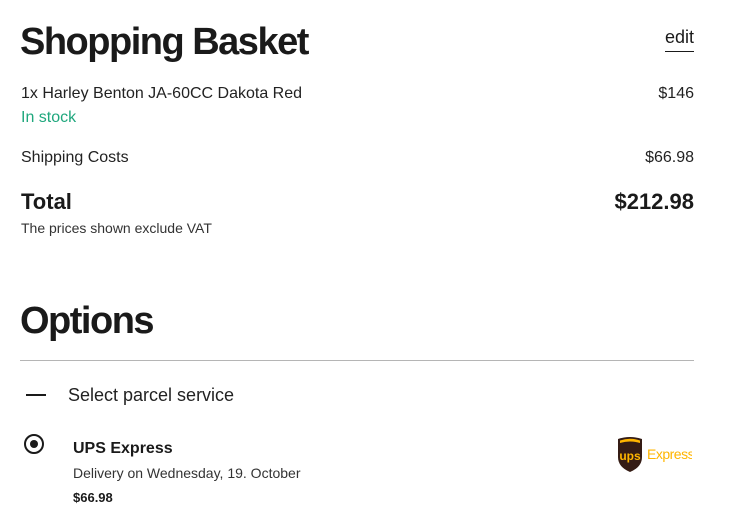 This screenshot has height=530, width=753. Describe the element at coordinates (123, 448) in the screenshot. I see `service-name: UPS Express` at that location.